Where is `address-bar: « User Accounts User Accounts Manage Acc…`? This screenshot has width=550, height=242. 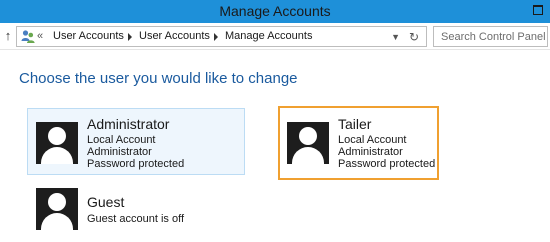 address-bar: « User Accounts User Accounts Manage Acc… is located at coordinates (221, 36).